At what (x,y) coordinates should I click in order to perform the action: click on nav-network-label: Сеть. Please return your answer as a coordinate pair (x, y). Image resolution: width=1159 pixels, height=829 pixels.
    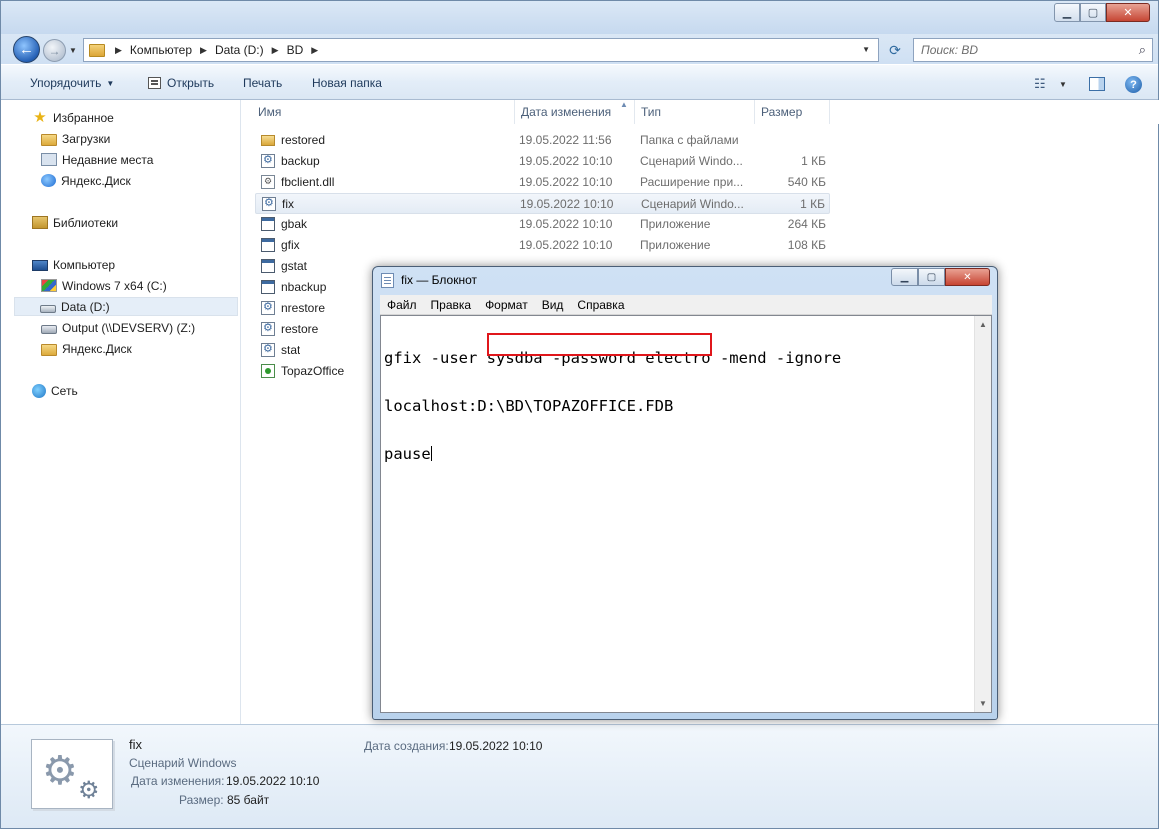
    Looking at the image, I should click on (64, 390).